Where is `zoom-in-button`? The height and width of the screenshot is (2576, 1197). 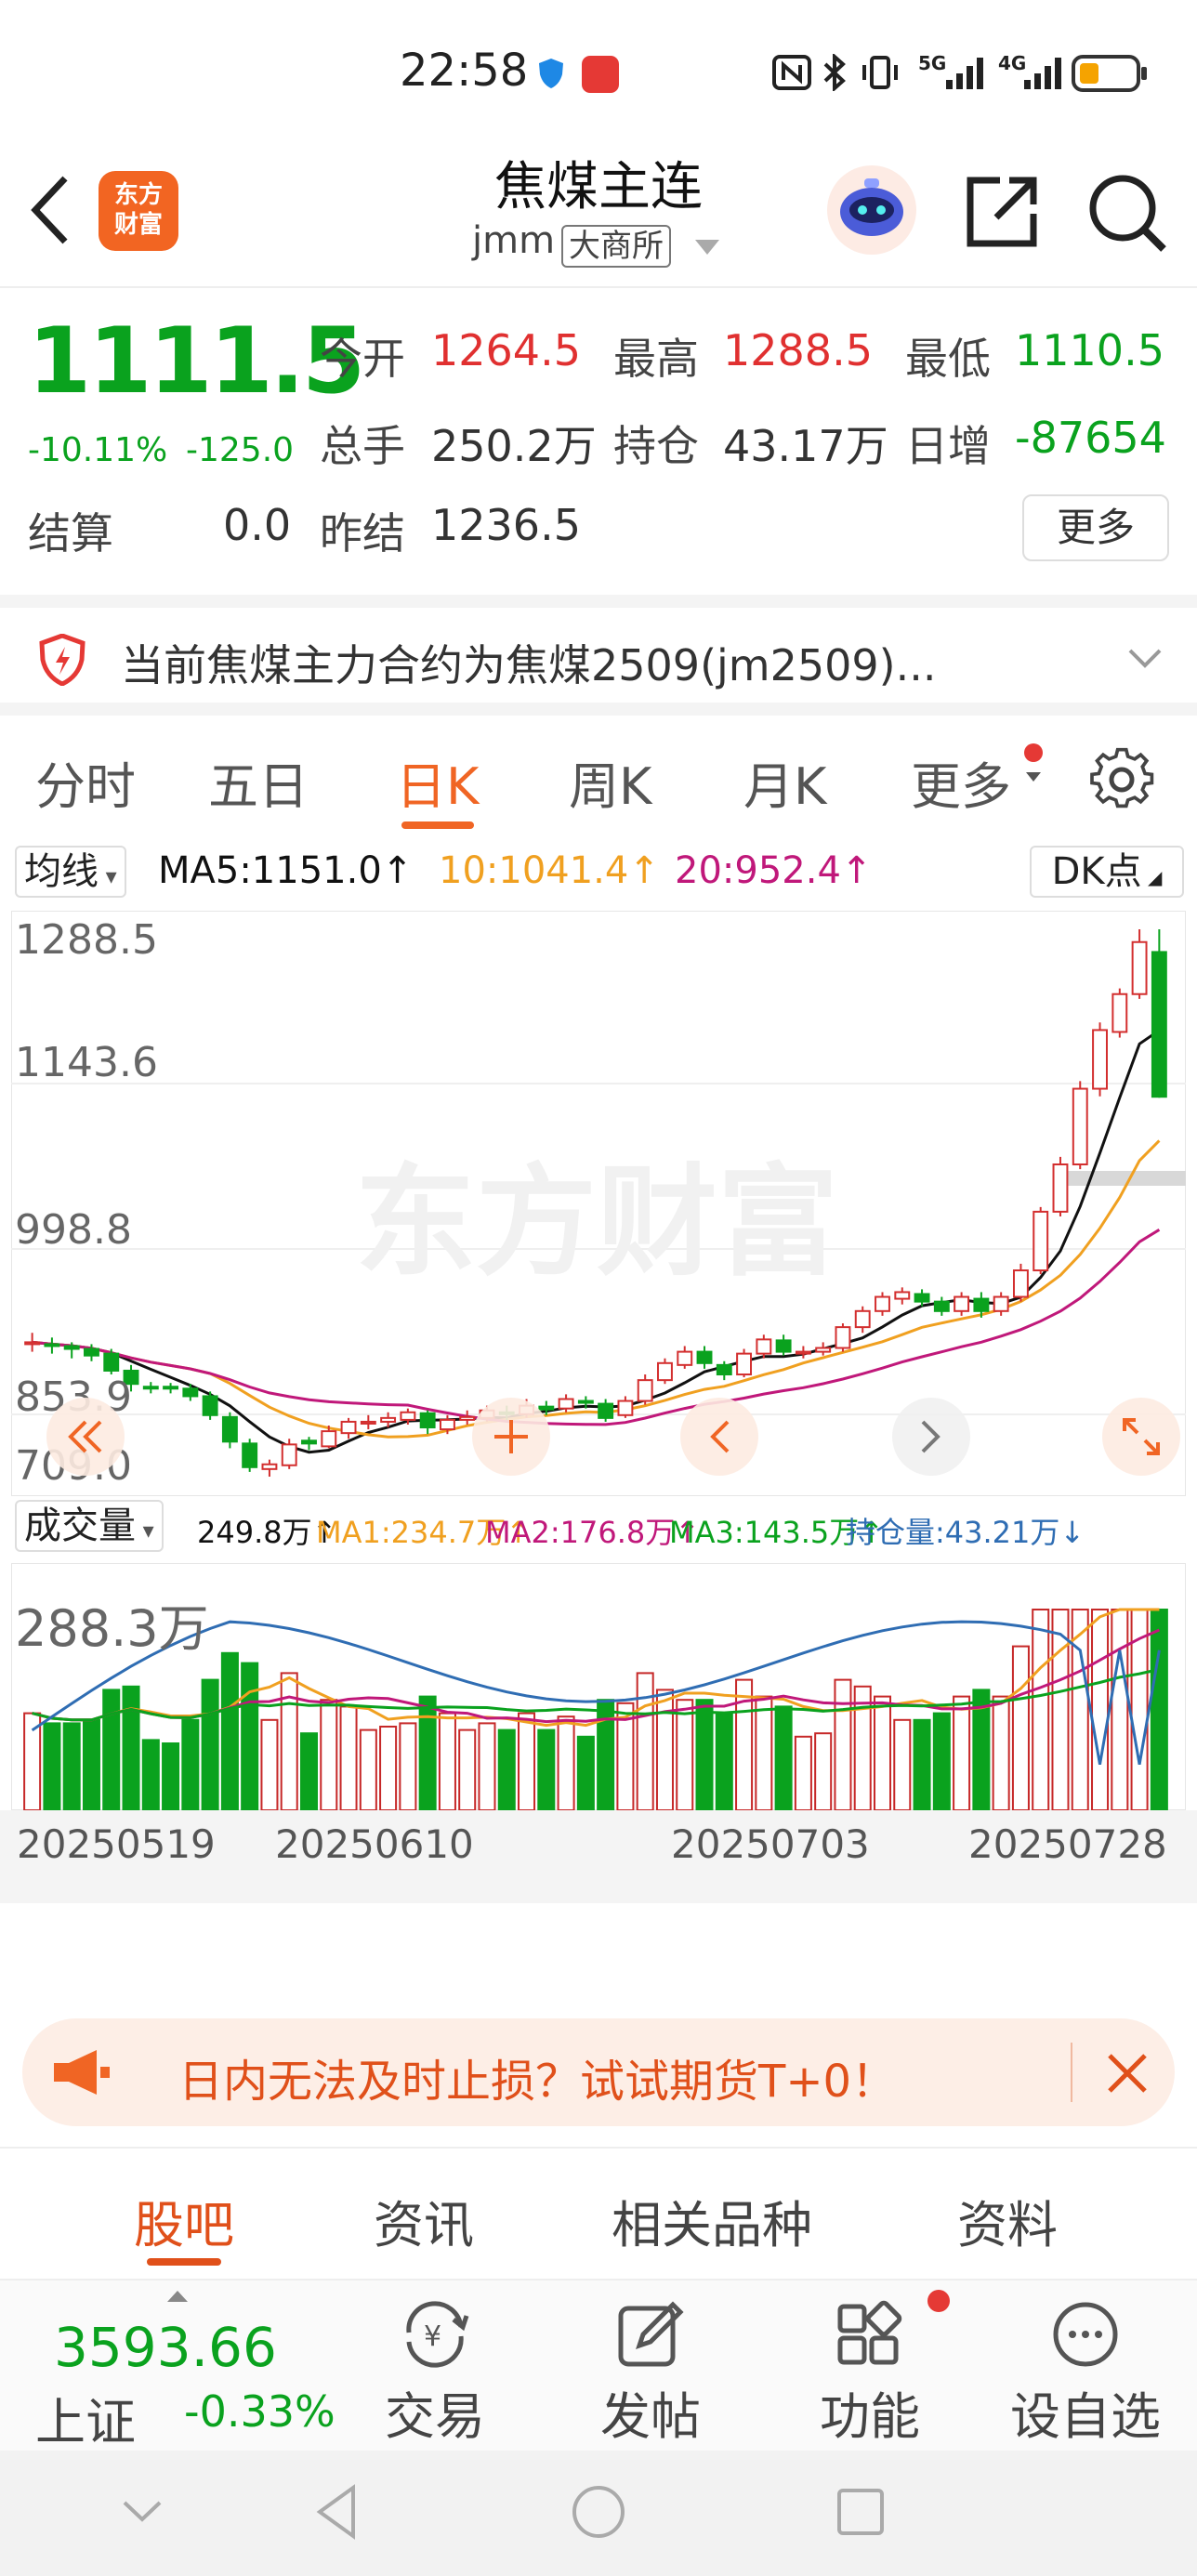
zoom-in-button is located at coordinates (511, 1437).